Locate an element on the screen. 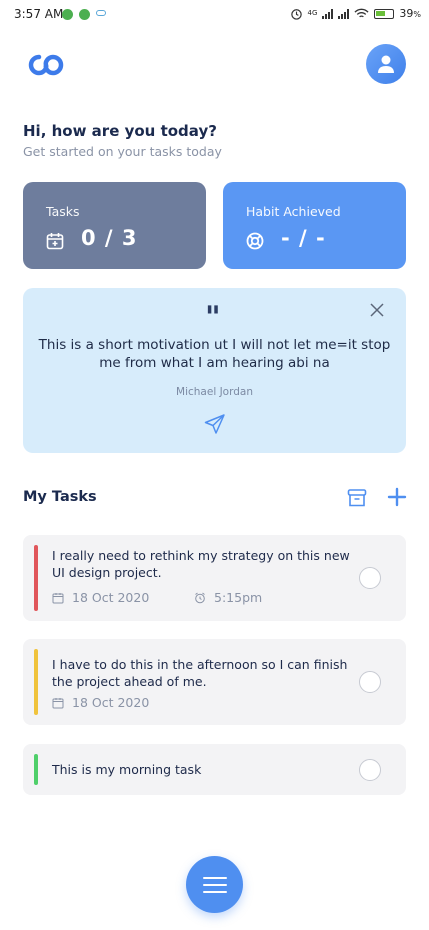 This screenshot has height=930, width=429. greeting-title: Hi, how are you today? is located at coordinates (120, 131).